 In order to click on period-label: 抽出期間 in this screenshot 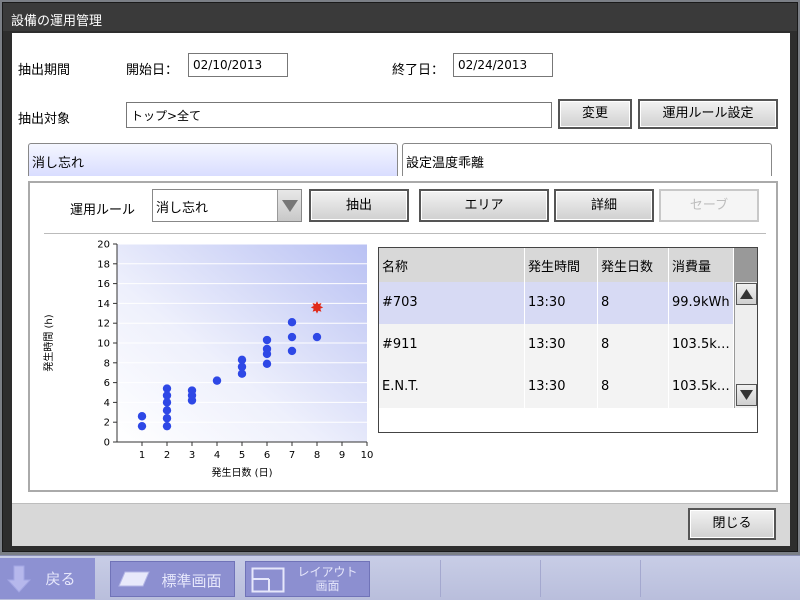, I will do `click(44, 70)`.